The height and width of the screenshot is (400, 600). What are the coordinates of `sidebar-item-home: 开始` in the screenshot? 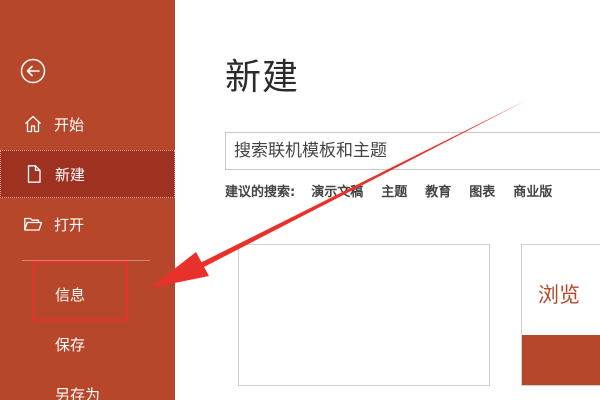 It's located at (87, 124).